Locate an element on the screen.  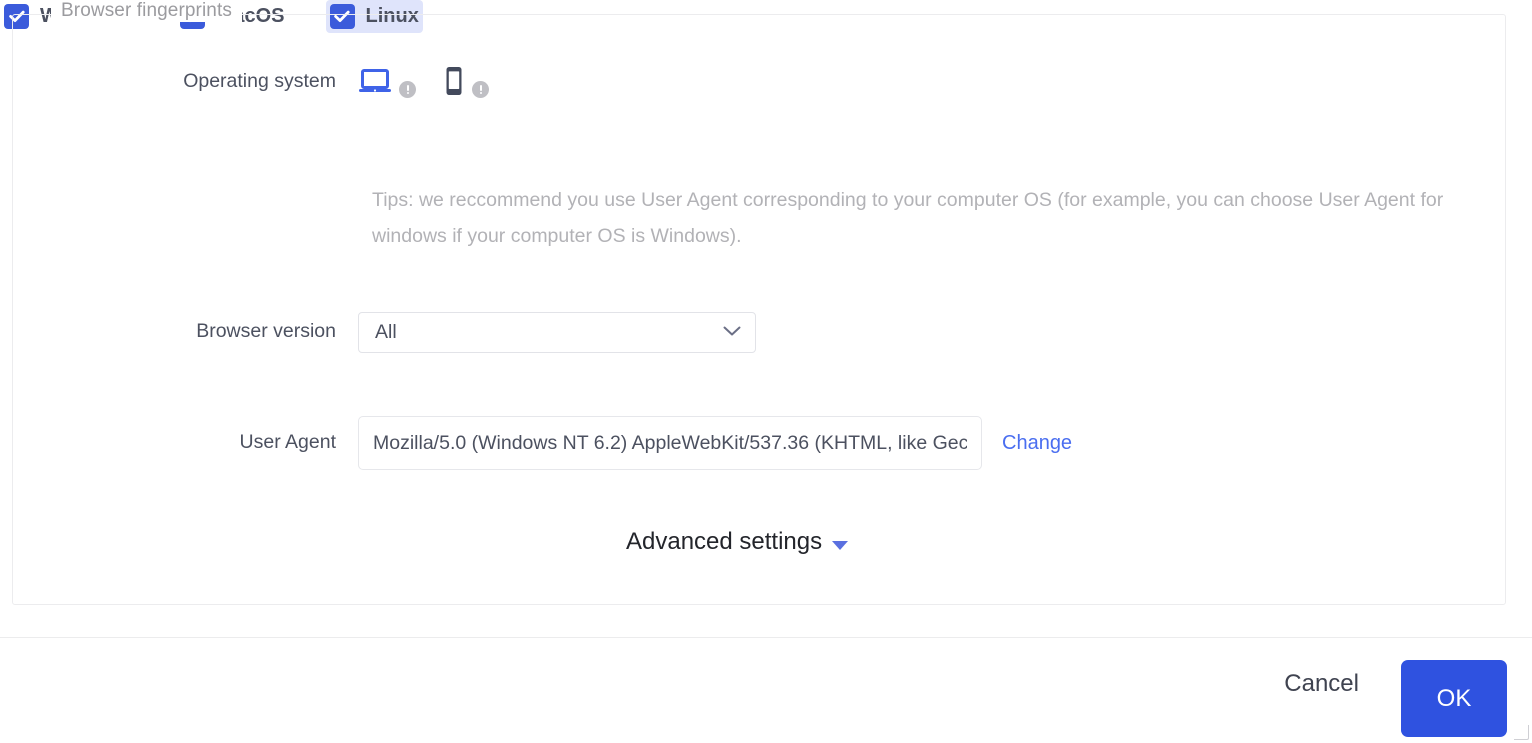
caret-down-icon is located at coordinates (840, 545).